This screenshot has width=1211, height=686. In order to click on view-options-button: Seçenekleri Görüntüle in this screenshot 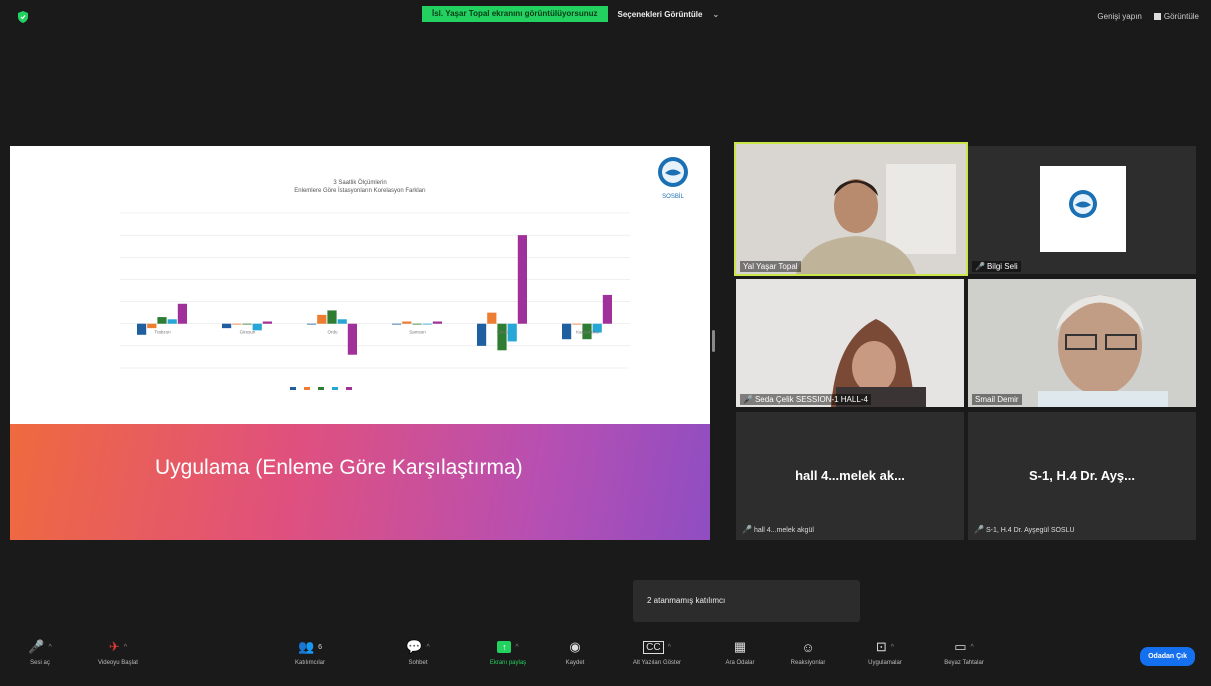, I will do `click(660, 14)`.